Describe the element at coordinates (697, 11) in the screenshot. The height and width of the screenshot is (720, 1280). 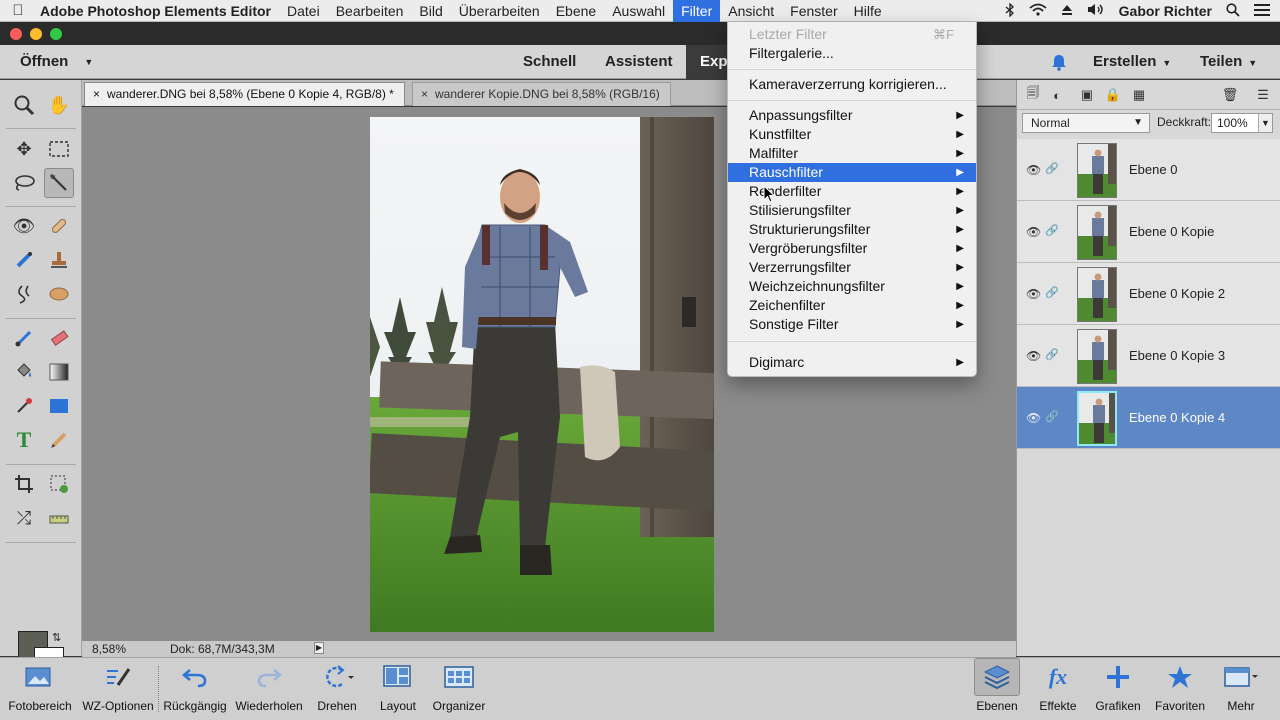
I see `menu-filter: Filter` at that location.